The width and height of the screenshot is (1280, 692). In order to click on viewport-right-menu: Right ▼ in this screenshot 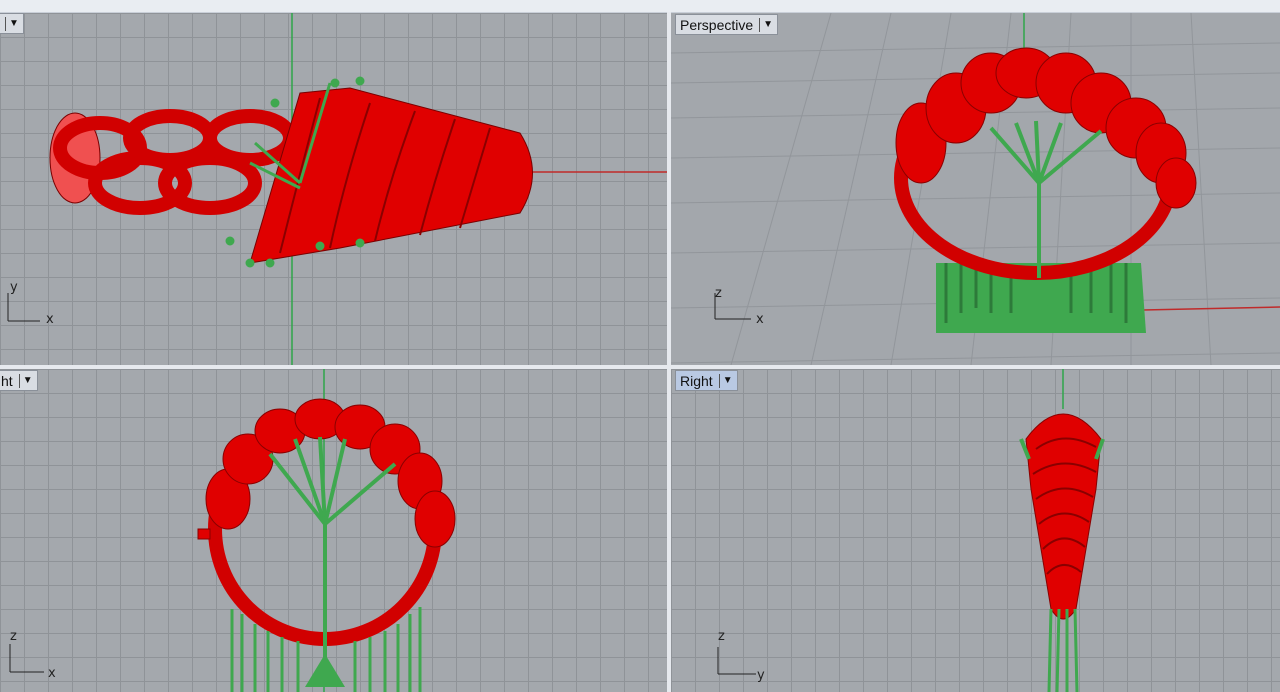, I will do `click(706, 380)`.